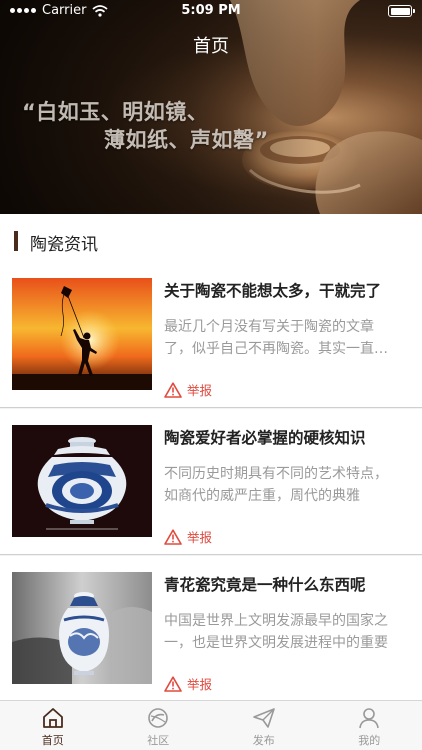 The image size is (422, 750). Describe the element at coordinates (186, 140) in the screenshot. I see `hero-quote-line2: 薄如纸、声如磬”` at that location.